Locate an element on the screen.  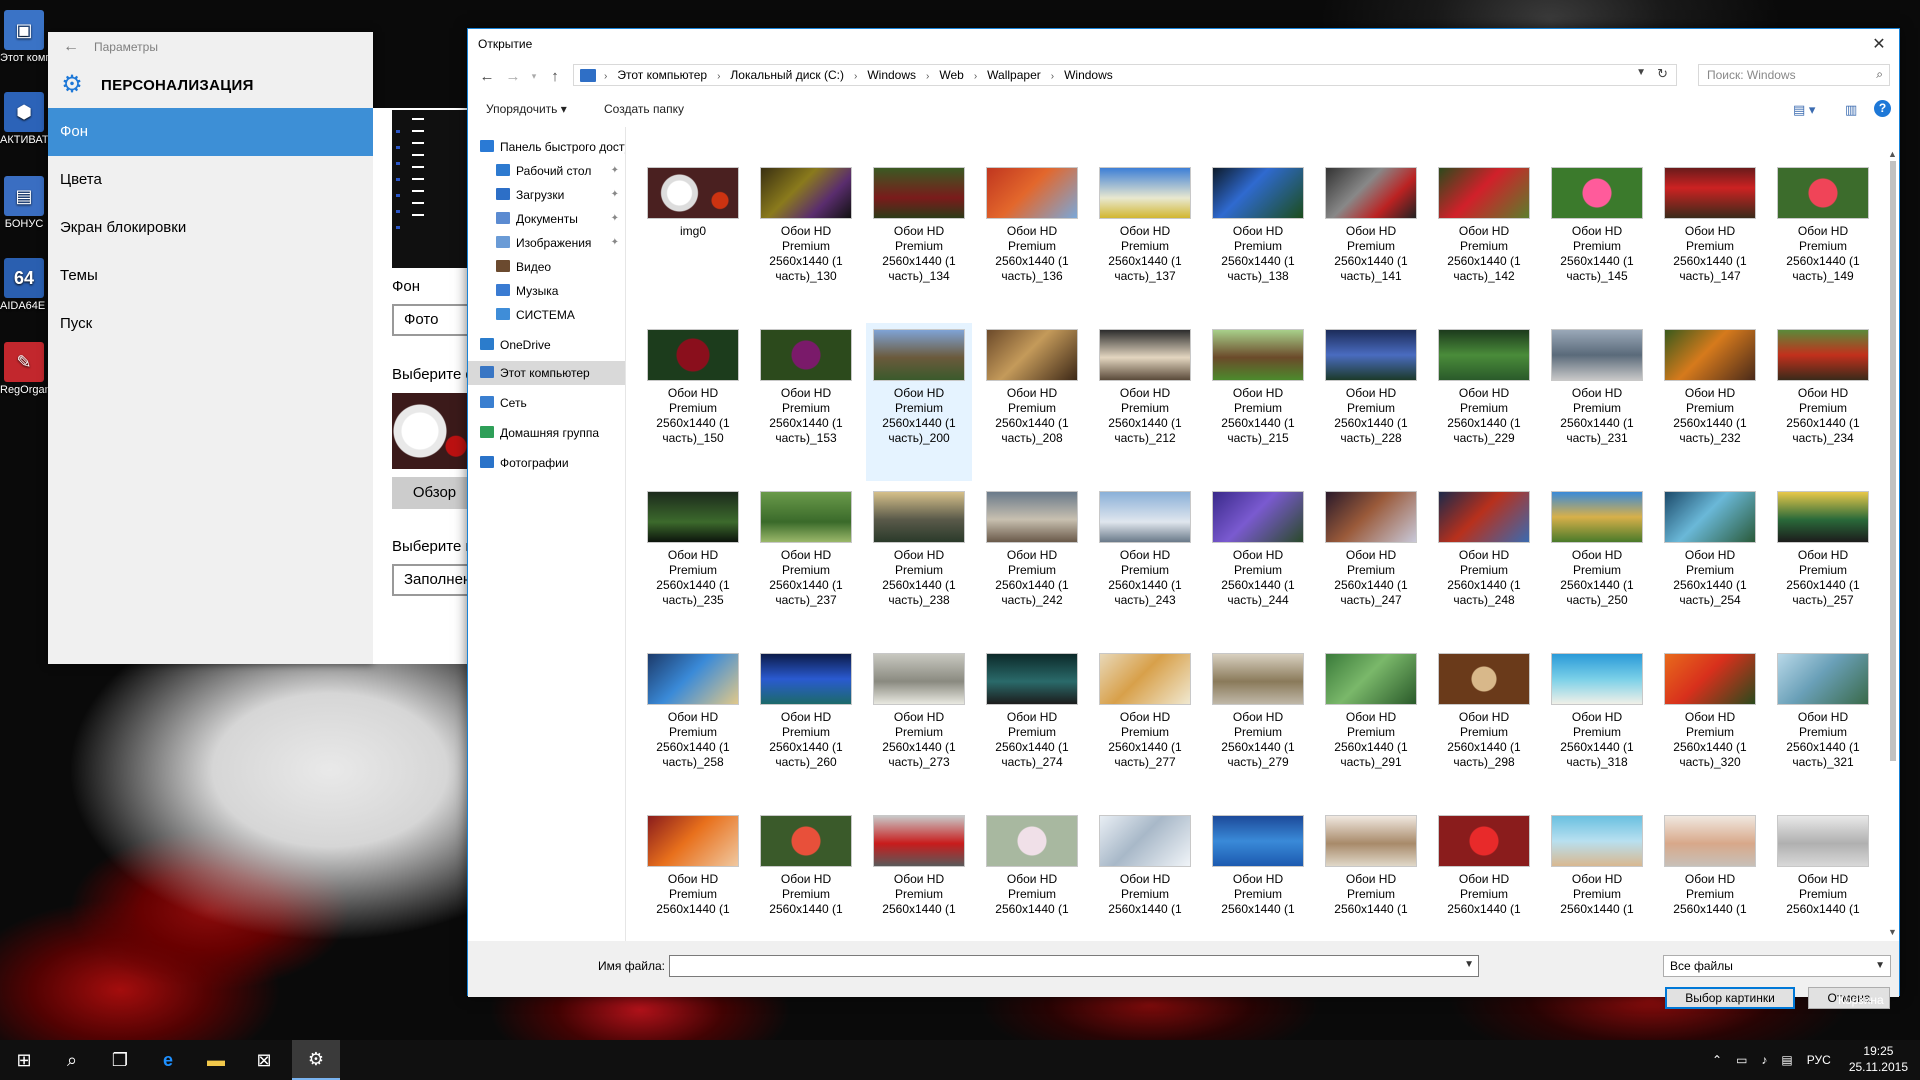
scrollbar-thumb is located at coordinates (1893, 461).